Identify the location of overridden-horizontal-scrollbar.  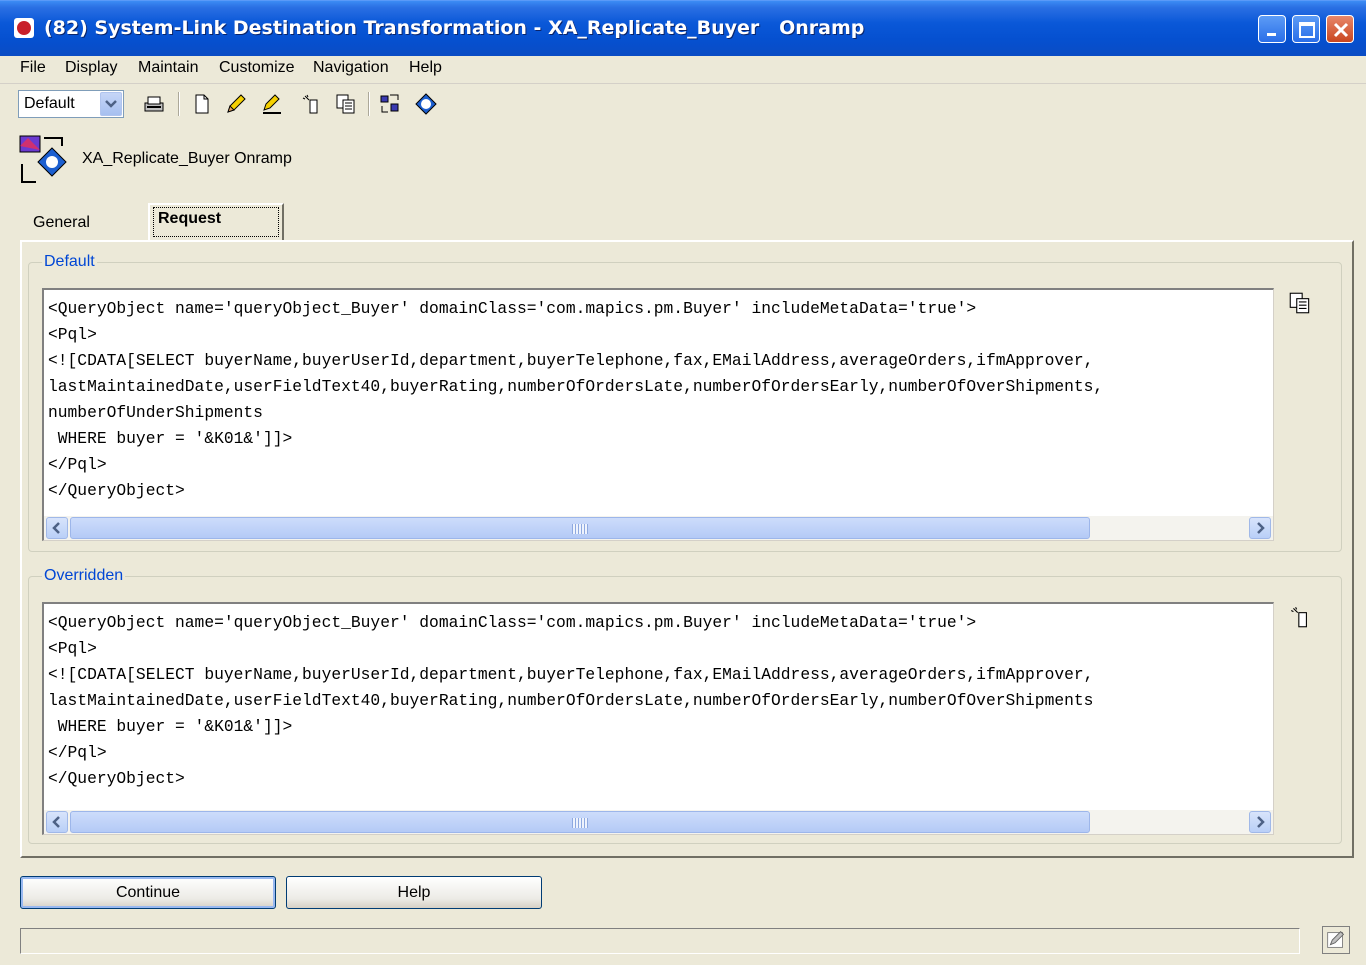
(658, 822).